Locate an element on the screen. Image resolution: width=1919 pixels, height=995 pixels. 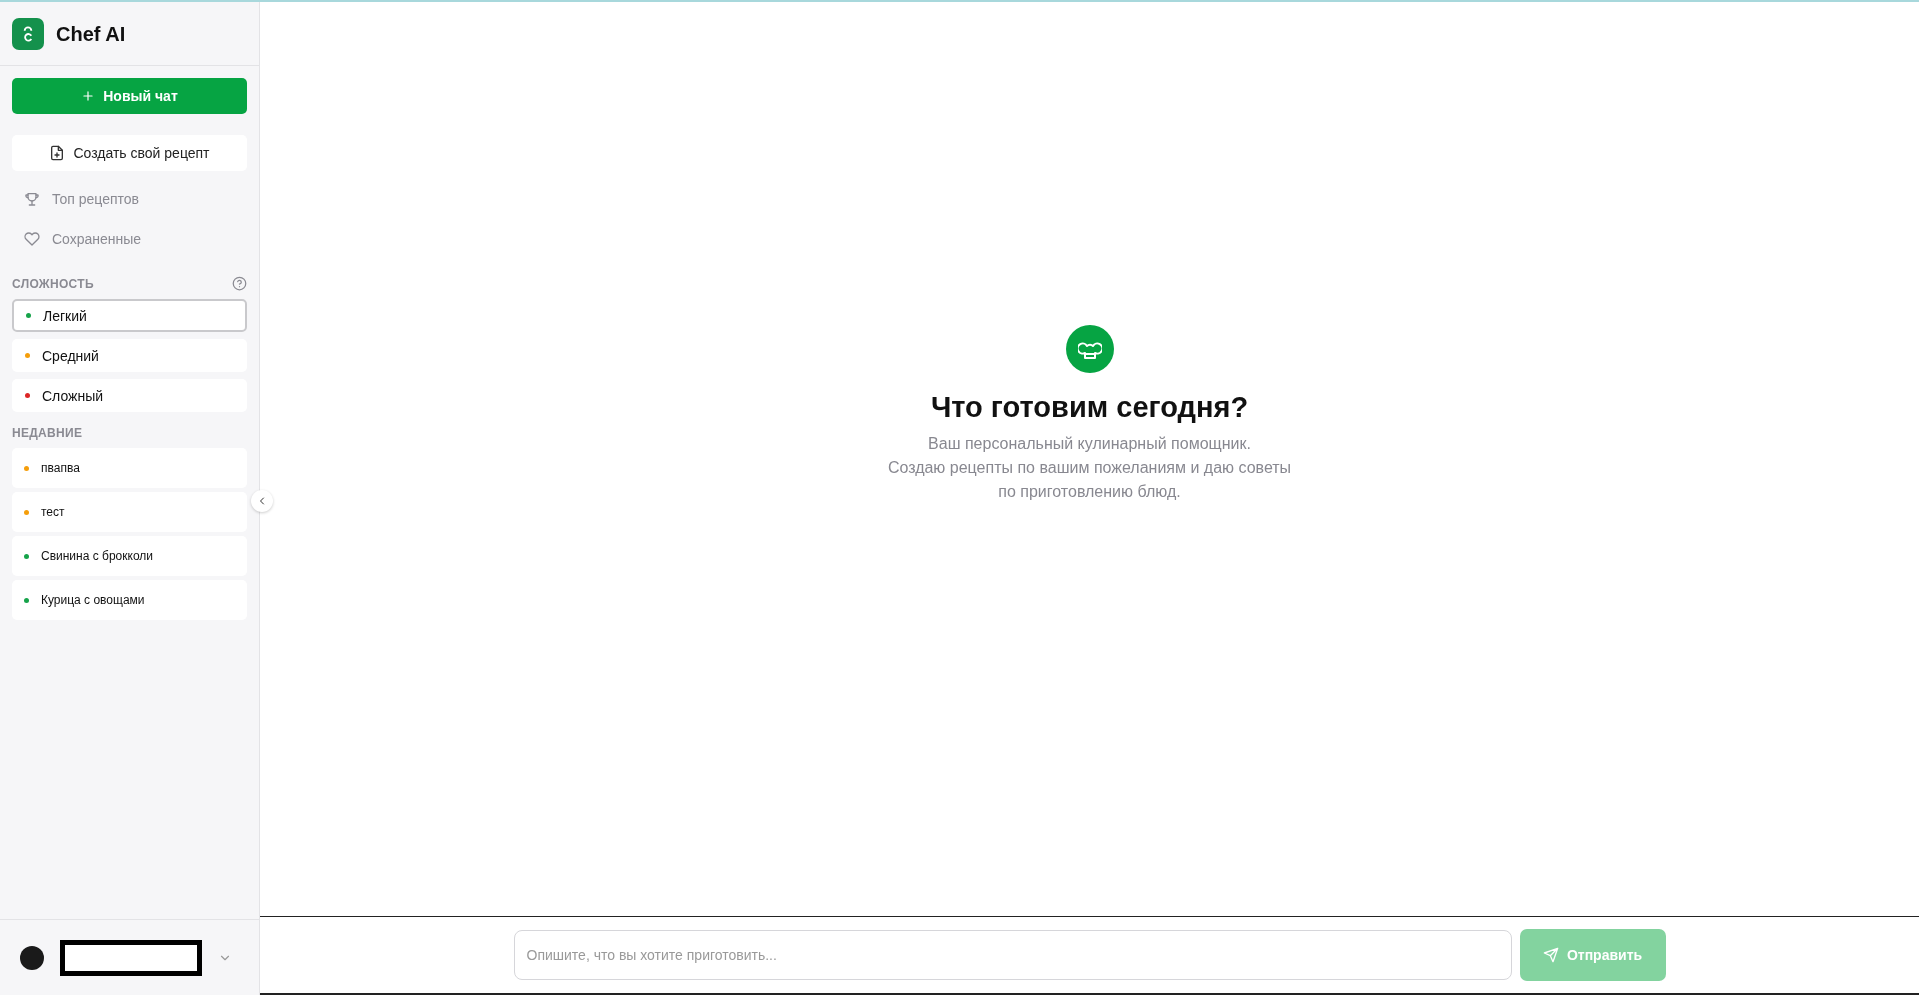
create-recipe-button: Создать свой рецепт is located at coordinates (129, 153).